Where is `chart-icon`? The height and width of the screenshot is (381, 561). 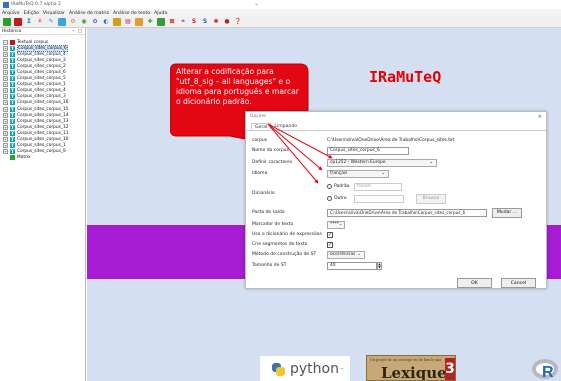
chart-icon is located at coordinates (117, 22).